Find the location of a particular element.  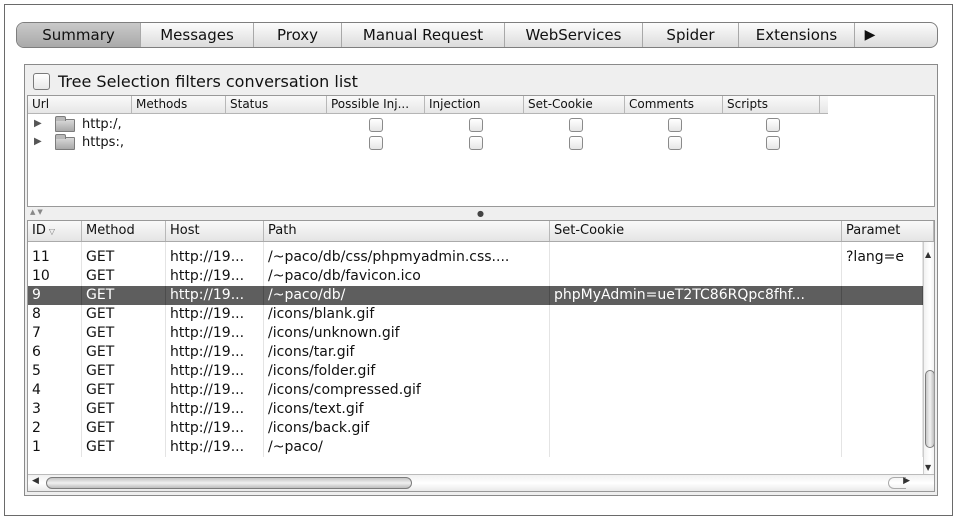

grip-icon: ● is located at coordinates (480, 213).